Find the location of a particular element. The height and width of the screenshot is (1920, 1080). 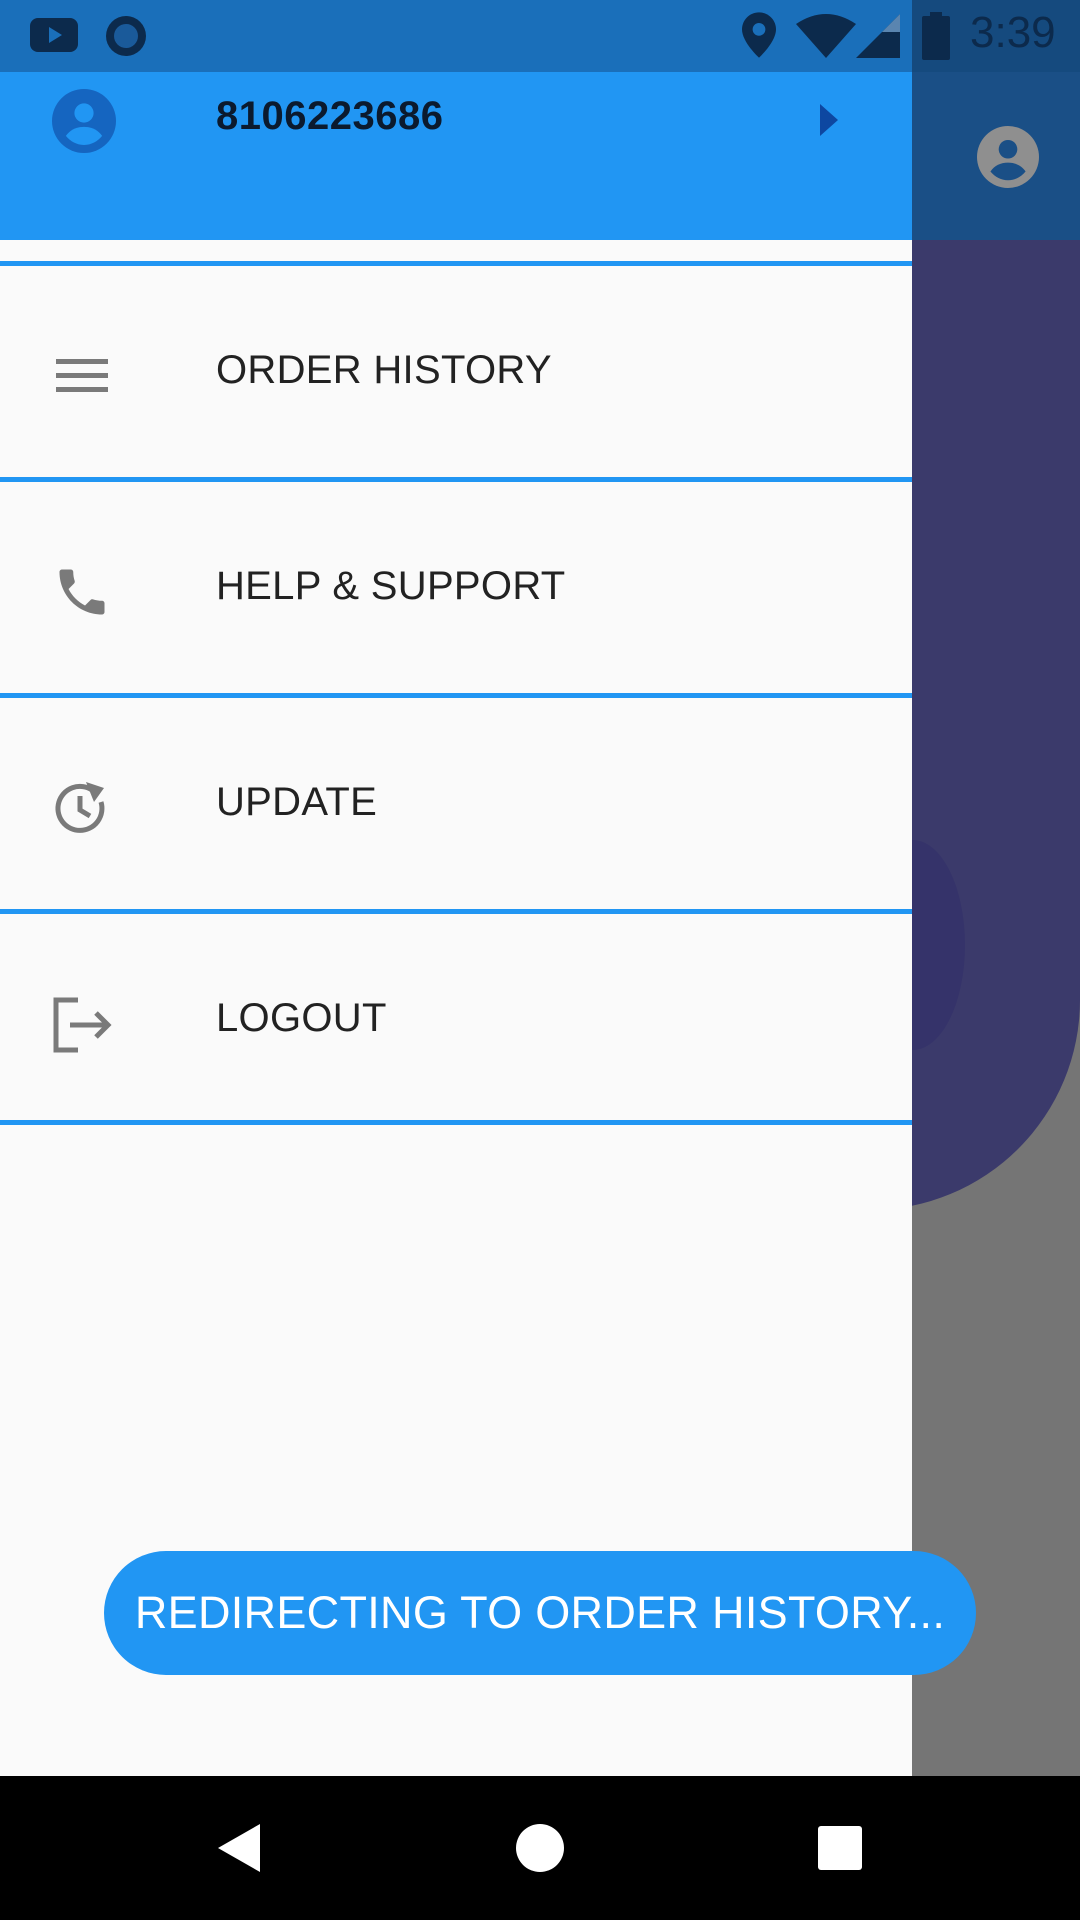

home-icon is located at coordinates (540, 1848).